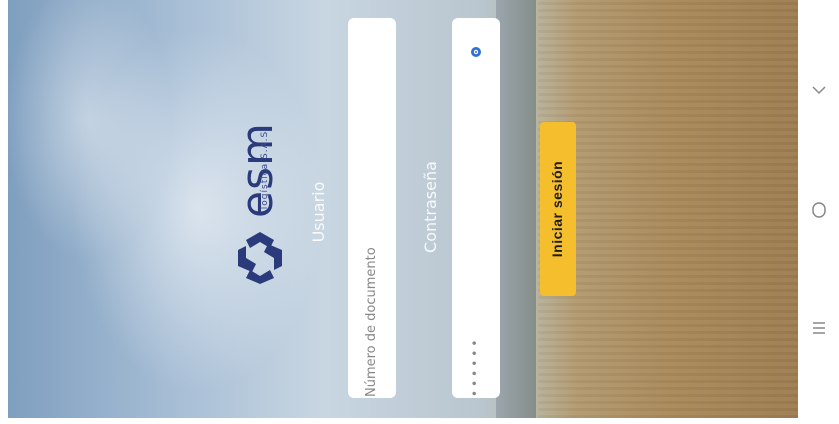  I want to click on brand-tagline: logística S.A.S, so click(265, 170).